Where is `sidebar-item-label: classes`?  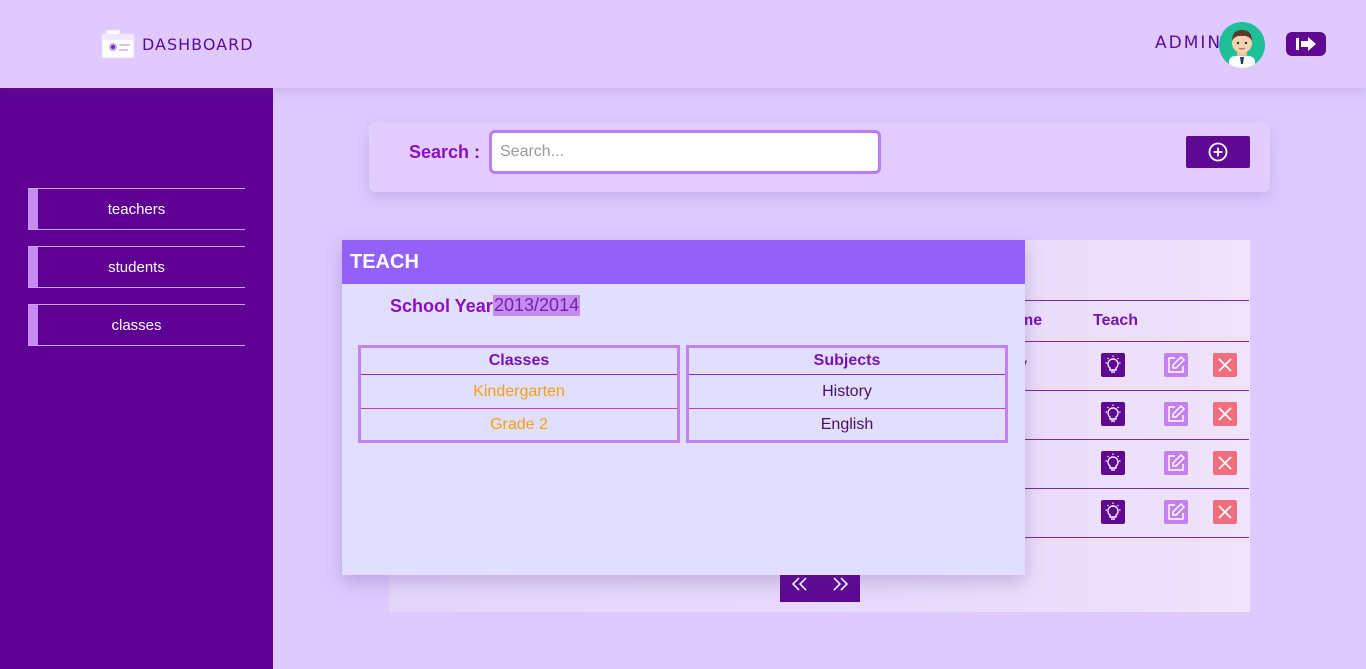 sidebar-item-label: classes is located at coordinates (136, 325).